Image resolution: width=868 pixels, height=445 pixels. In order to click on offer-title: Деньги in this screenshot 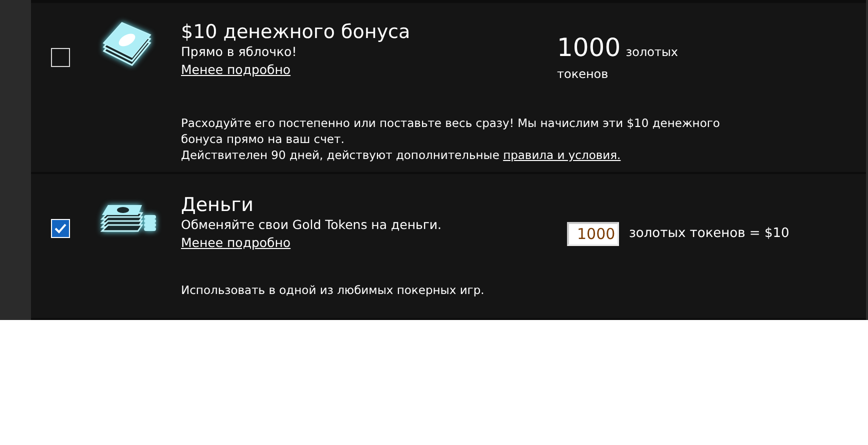, I will do `click(217, 205)`.